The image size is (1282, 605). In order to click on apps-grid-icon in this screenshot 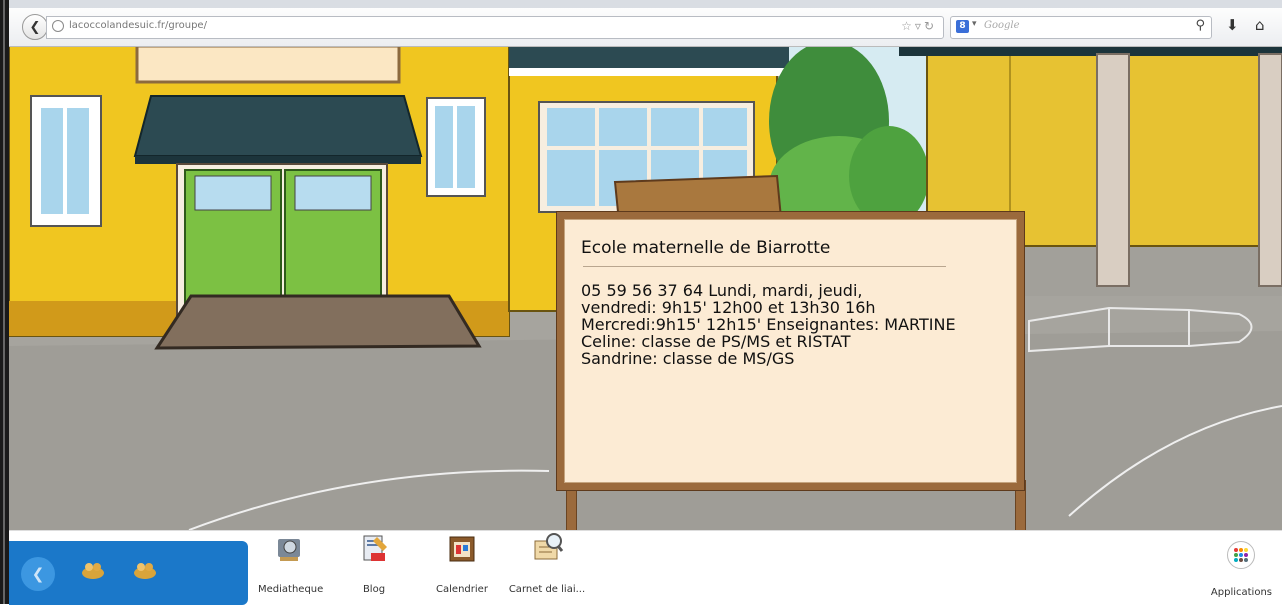, I will do `click(1241, 555)`.